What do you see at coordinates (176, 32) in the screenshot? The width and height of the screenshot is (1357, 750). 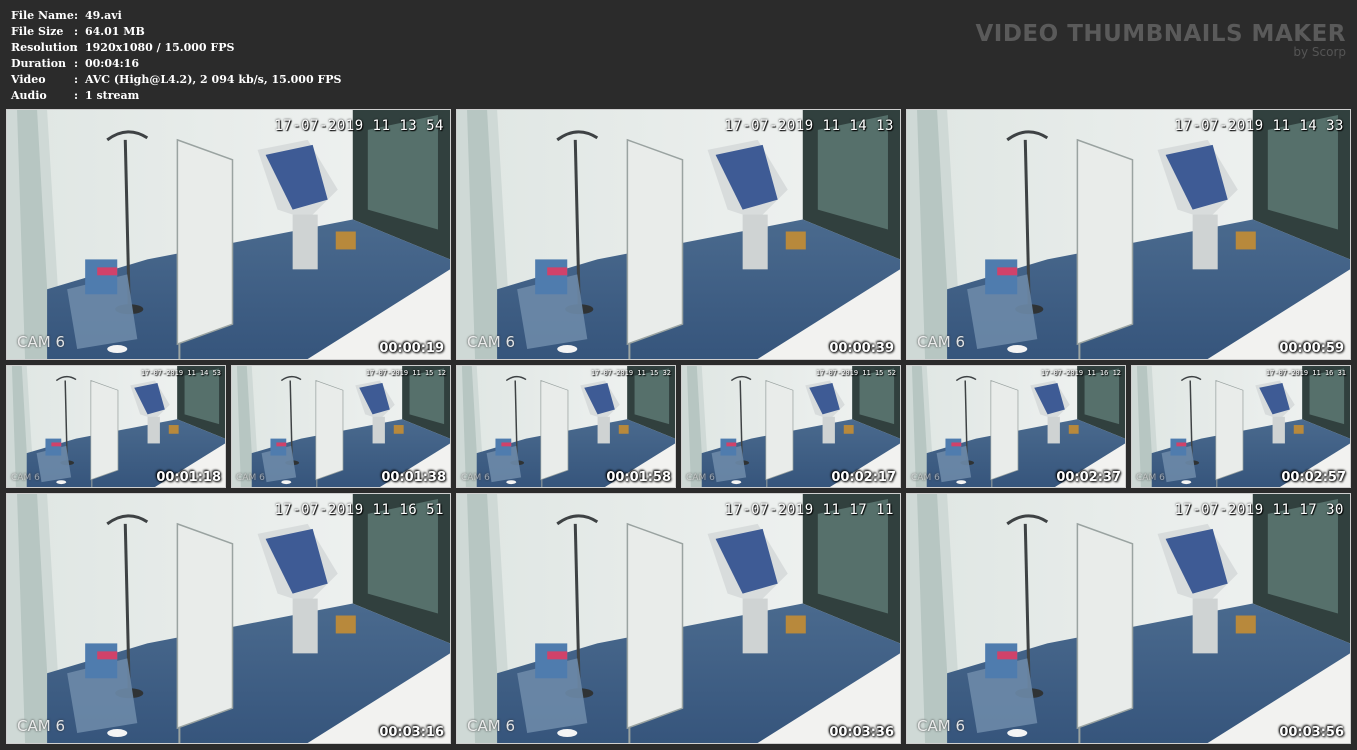 I see `info-row-file-size: File Size : 64.01 MB` at bounding box center [176, 32].